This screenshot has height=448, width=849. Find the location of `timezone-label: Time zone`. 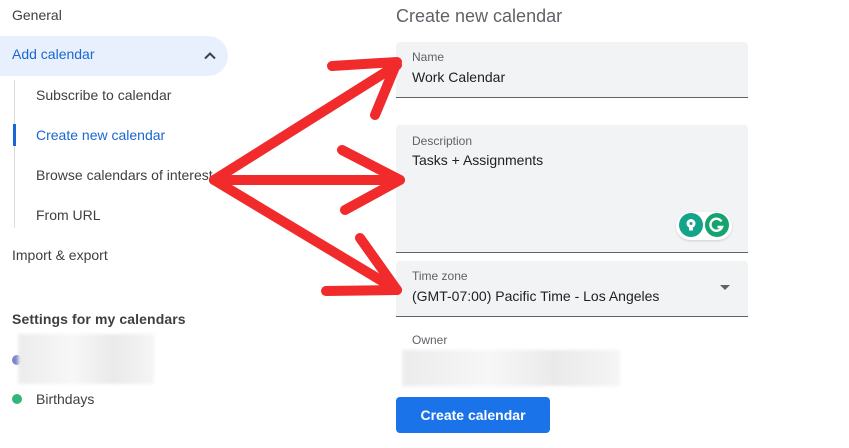

timezone-label: Time zone is located at coordinates (440, 276).